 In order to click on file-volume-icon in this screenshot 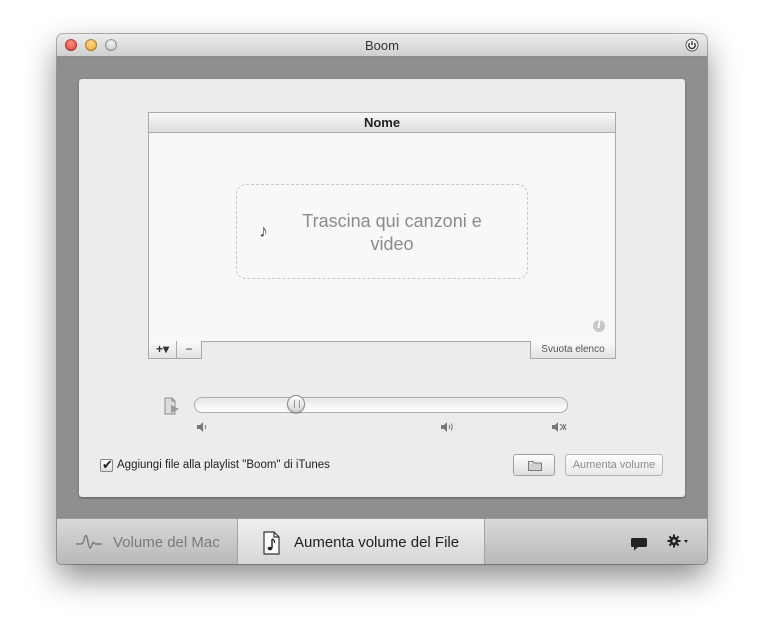, I will do `click(171, 406)`.